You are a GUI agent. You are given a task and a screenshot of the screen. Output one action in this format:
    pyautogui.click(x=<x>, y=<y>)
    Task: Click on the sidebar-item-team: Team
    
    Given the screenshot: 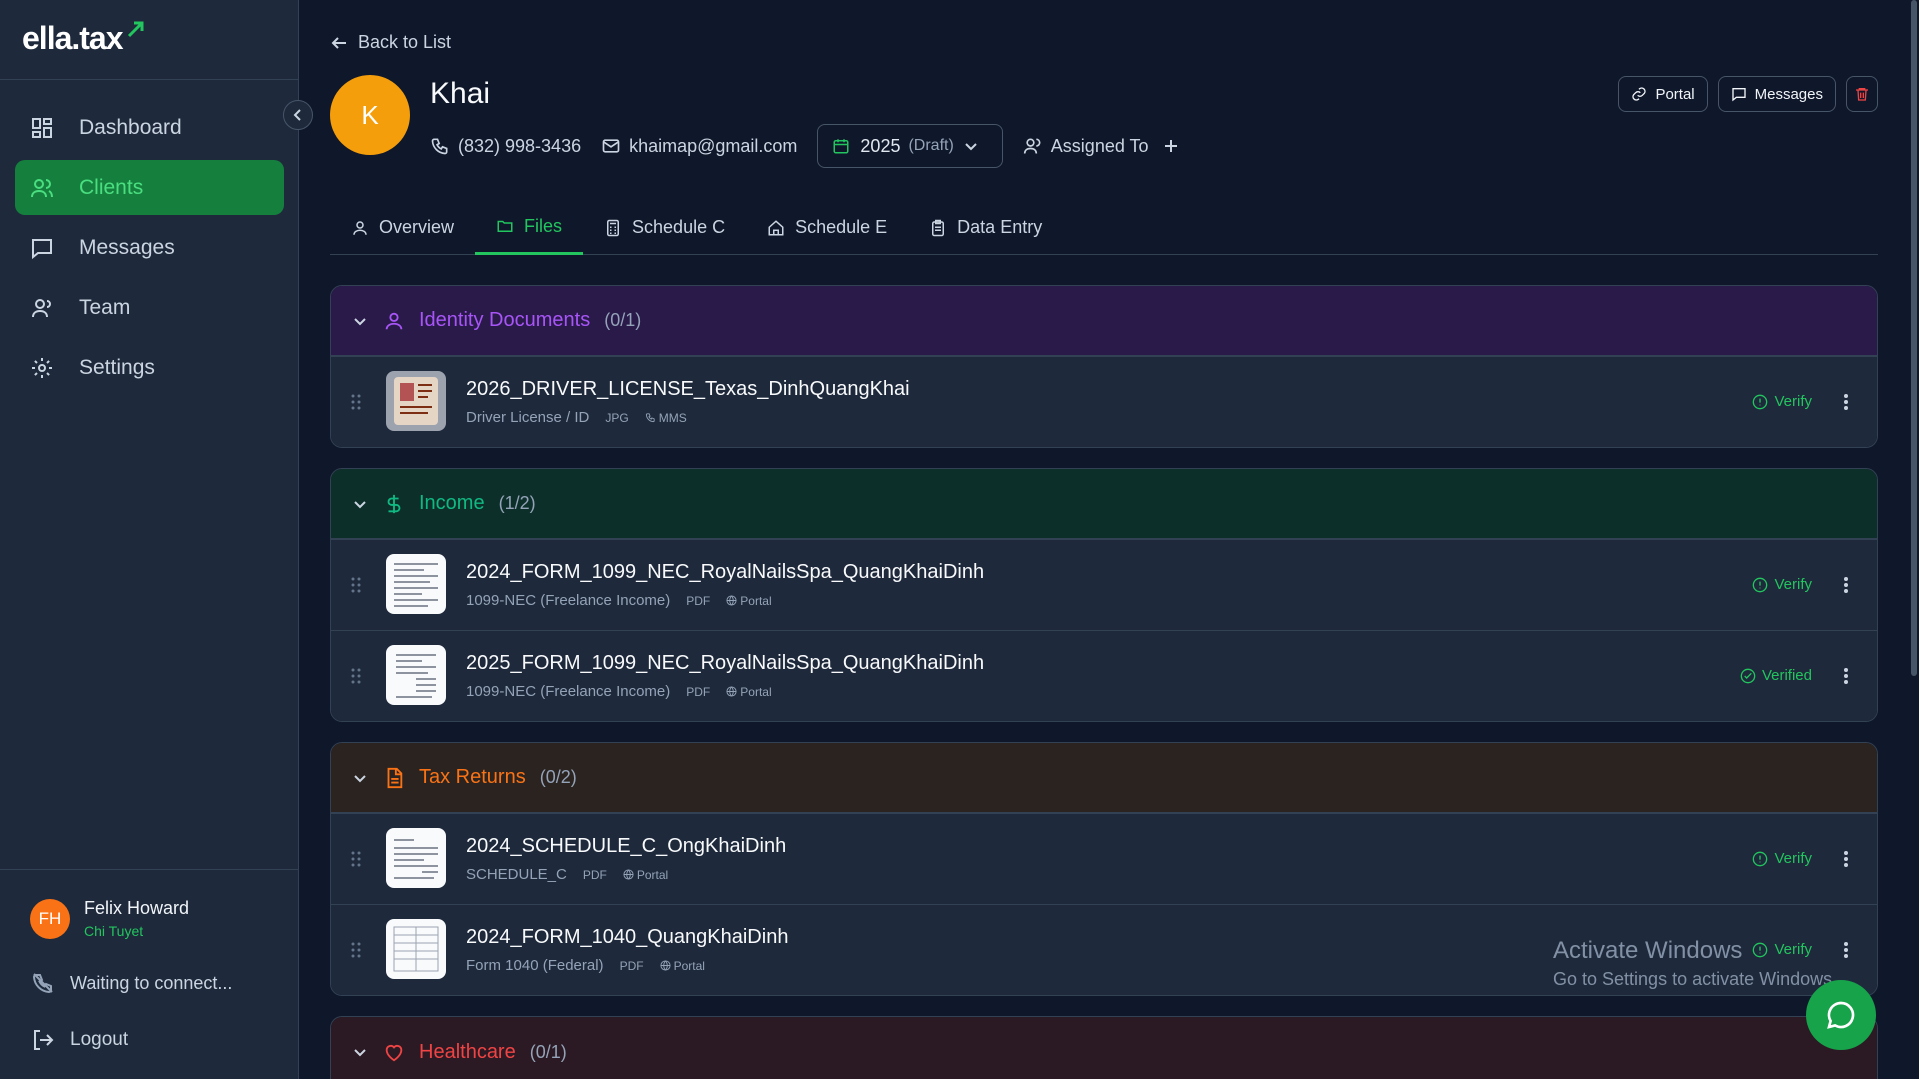 What is the action you would take?
    pyautogui.click(x=149, y=307)
    